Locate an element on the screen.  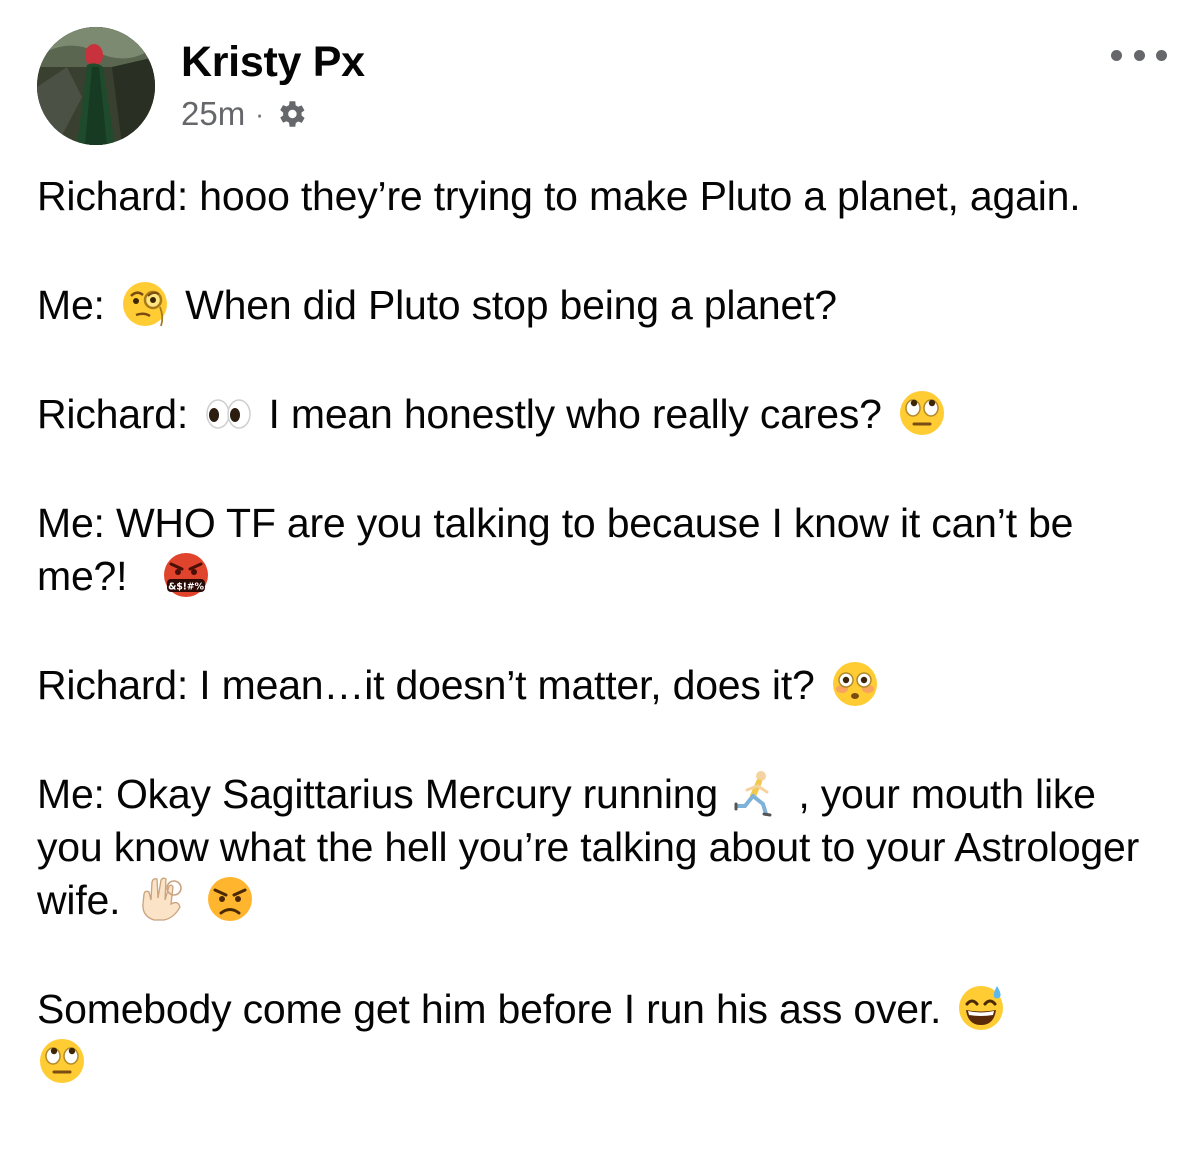
face-with-symbols-on-mouth-emoji: &$!#% is located at coordinates (186, 575).